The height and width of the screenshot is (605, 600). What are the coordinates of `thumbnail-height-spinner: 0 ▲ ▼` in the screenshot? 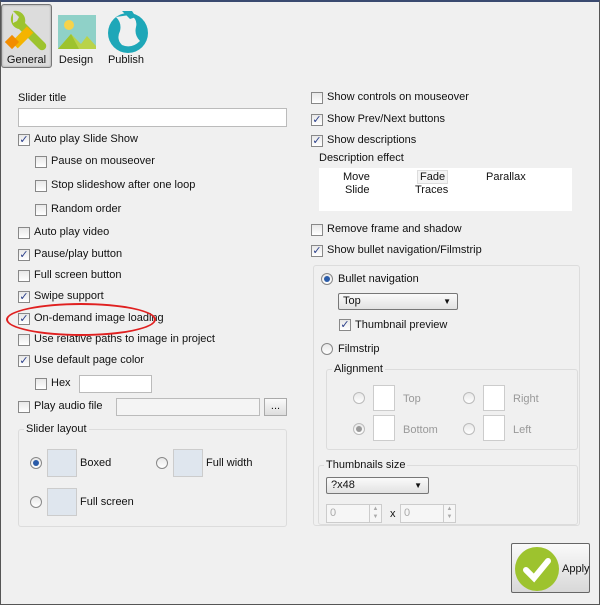 It's located at (428, 513).